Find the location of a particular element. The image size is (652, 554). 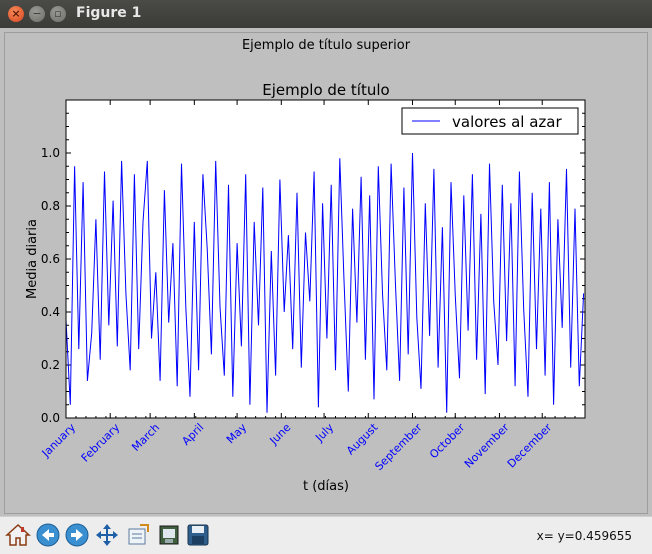

x-tick-label: February is located at coordinates (101, 443).